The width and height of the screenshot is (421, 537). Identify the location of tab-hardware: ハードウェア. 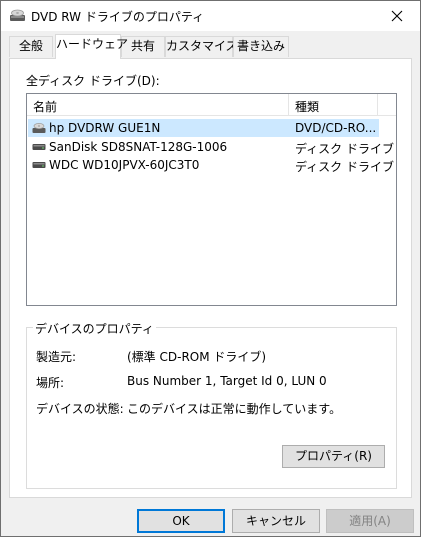
(91, 46).